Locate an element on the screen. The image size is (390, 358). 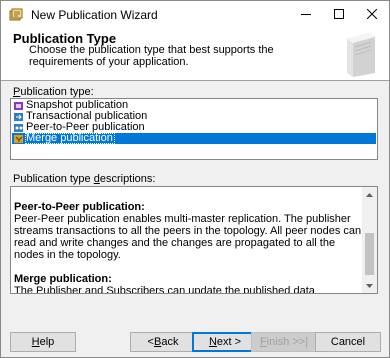
scrollbar-thumb is located at coordinates (369, 254).